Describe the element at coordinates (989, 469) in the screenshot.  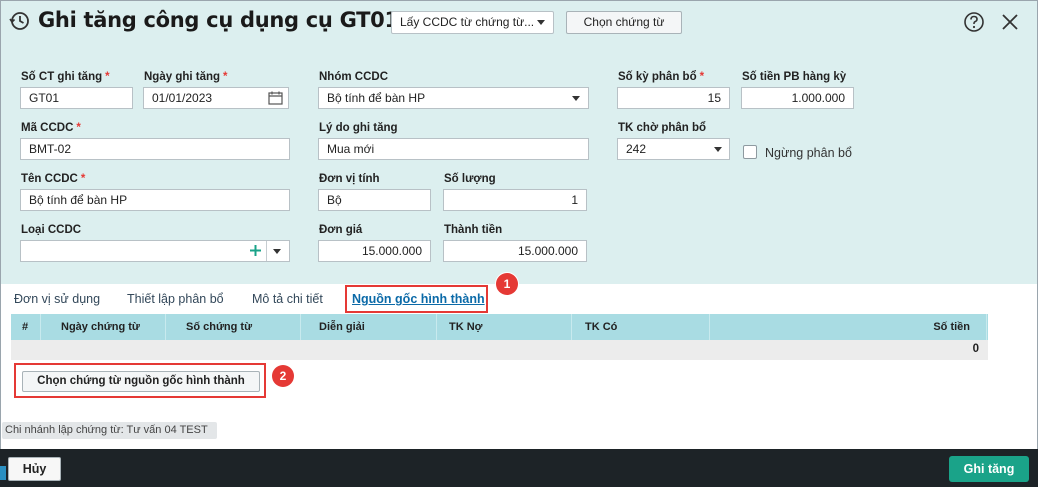
I see `save-button: Ghi tăng` at that location.